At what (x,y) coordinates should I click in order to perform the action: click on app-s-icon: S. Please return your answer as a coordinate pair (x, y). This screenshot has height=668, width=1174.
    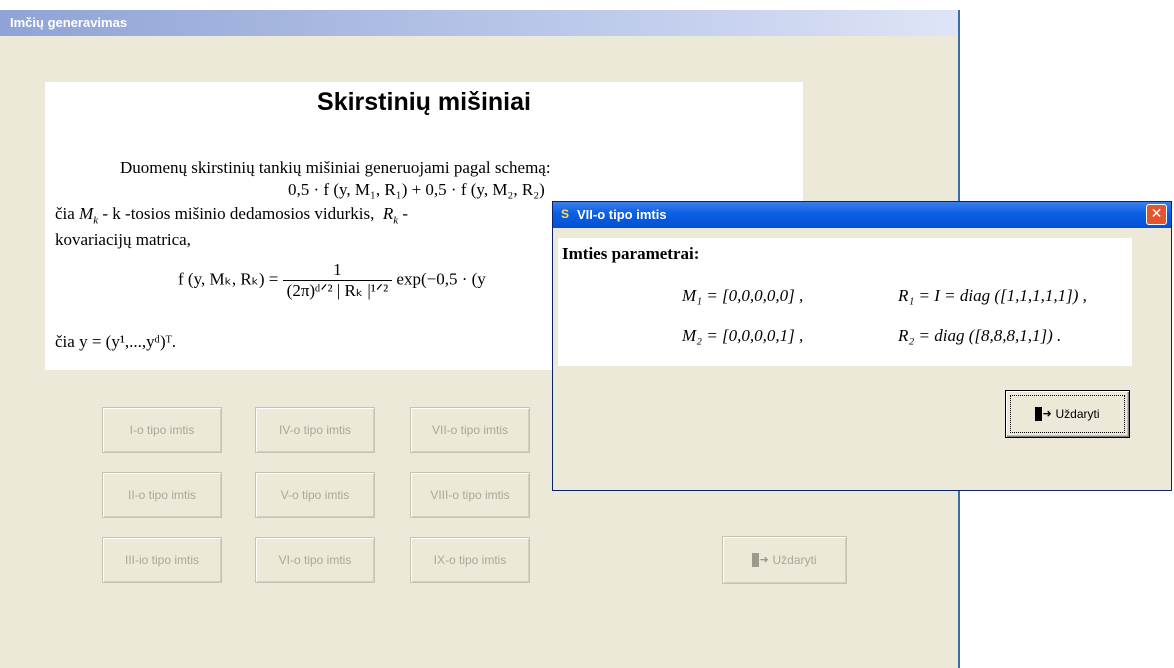
    Looking at the image, I should click on (564, 214).